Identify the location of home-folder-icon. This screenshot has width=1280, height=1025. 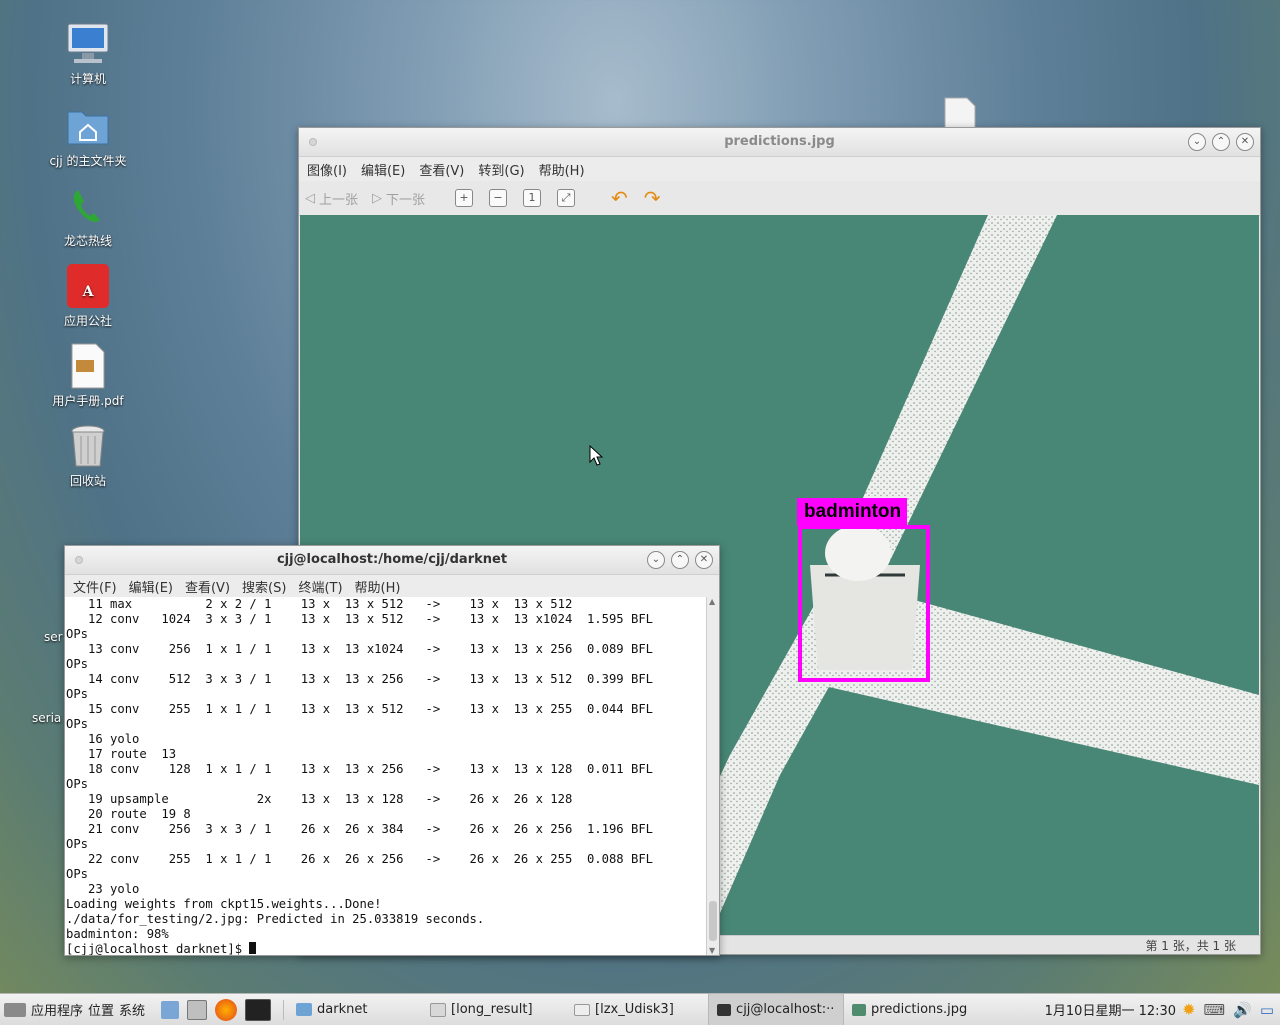
(88, 126).